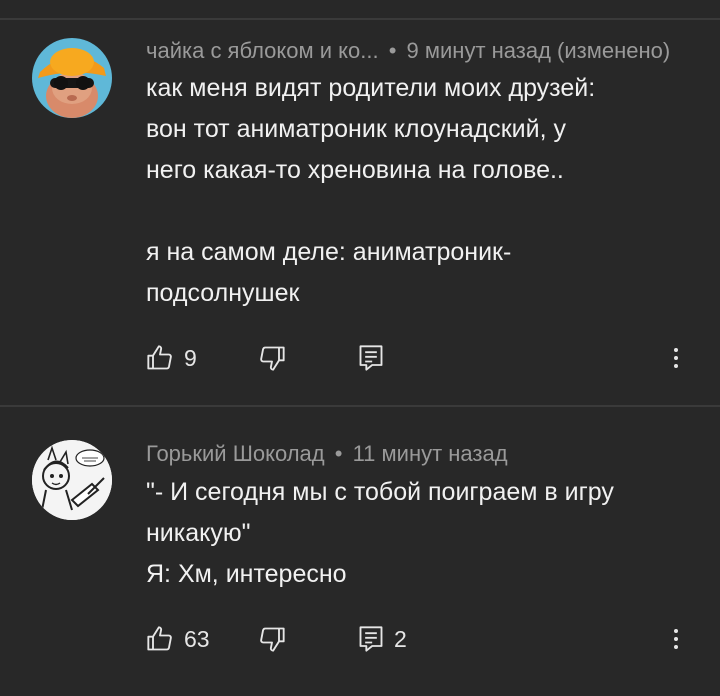 This screenshot has height=696, width=720. I want to click on like-count: 63, so click(197, 638).